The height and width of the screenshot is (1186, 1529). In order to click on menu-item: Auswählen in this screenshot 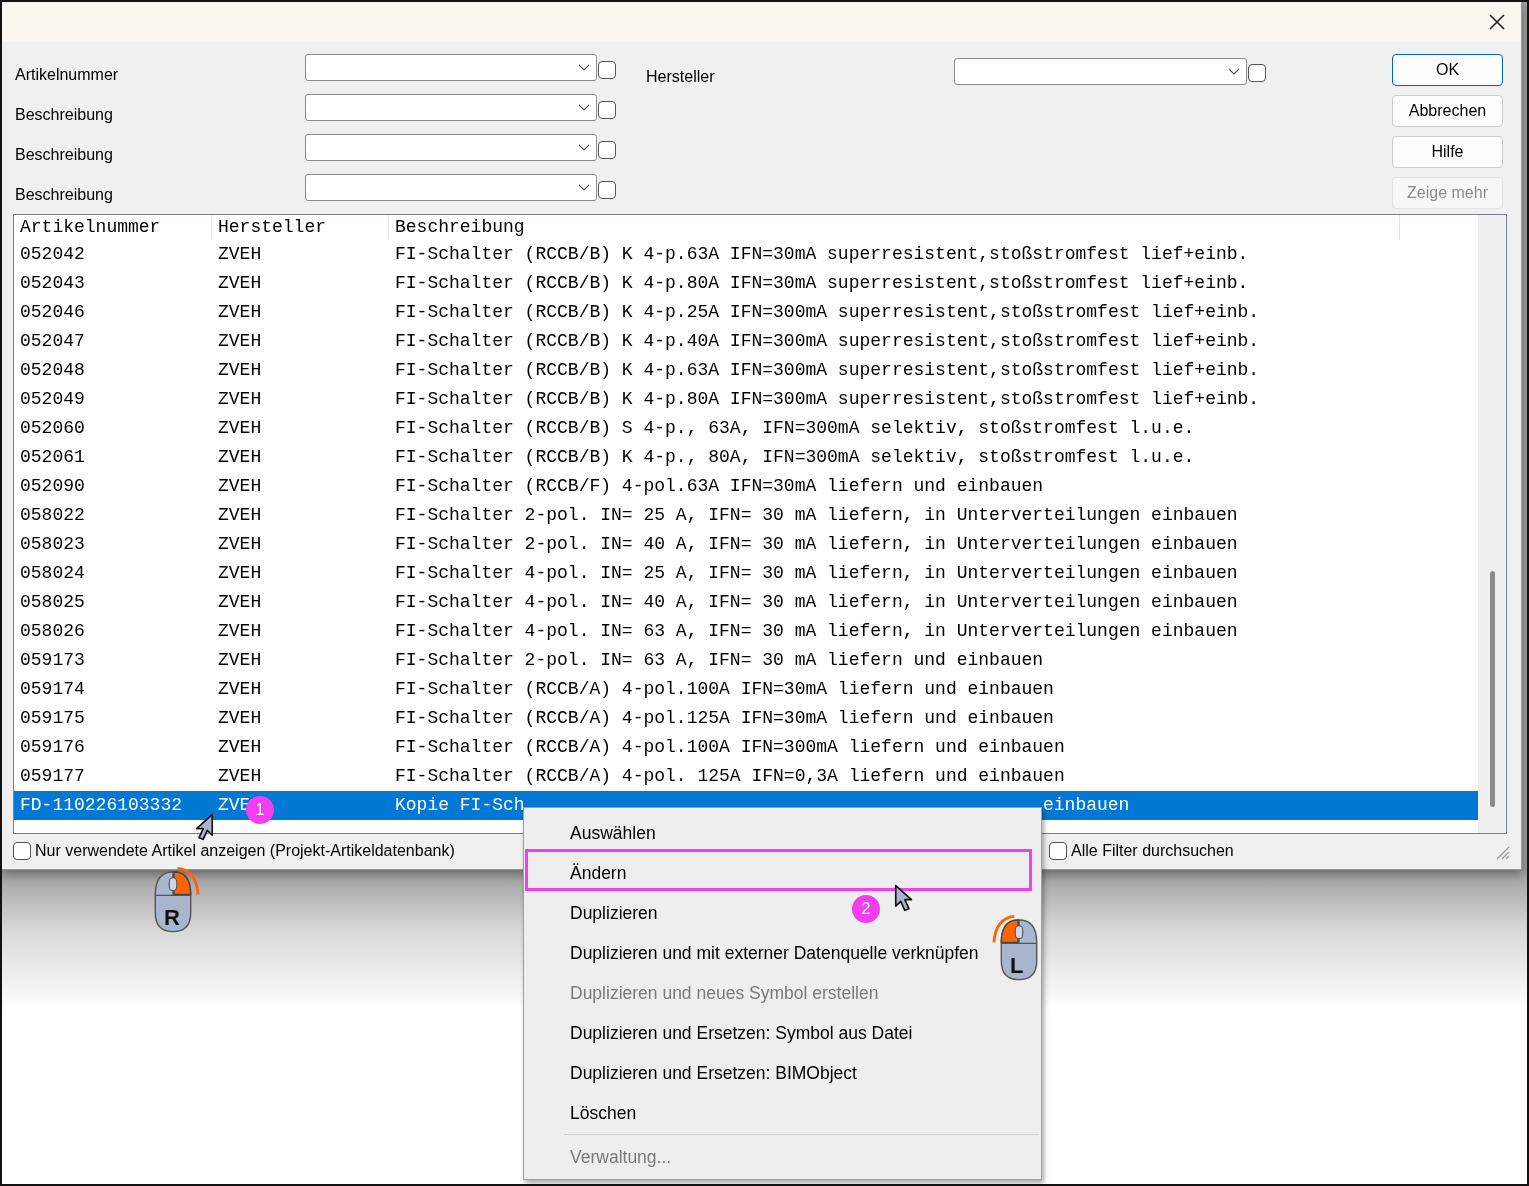, I will do `click(613, 833)`.